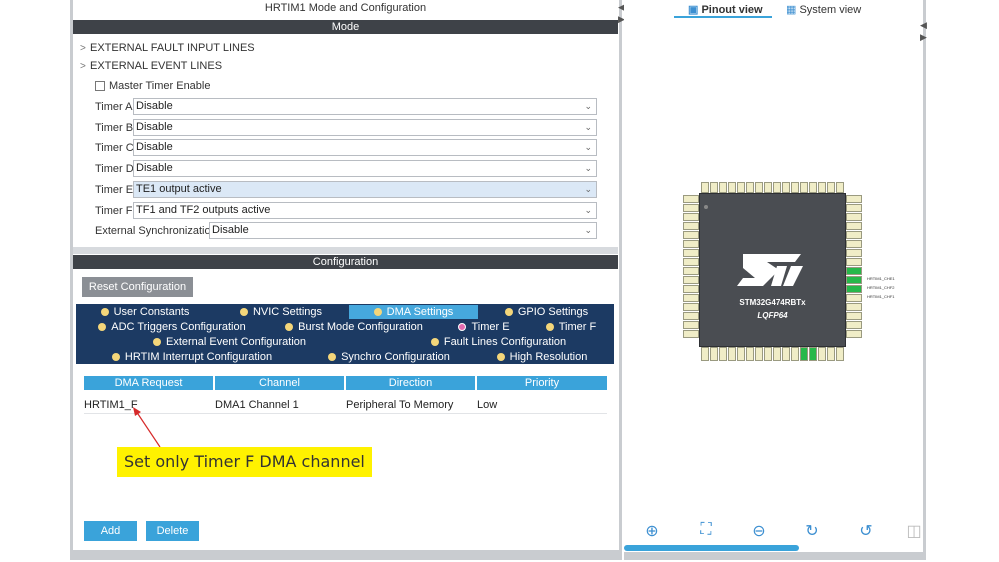 The width and height of the screenshot is (999, 562). Describe the element at coordinates (365, 168) in the screenshot. I see `timer-d-select: Disable ⌄` at that location.